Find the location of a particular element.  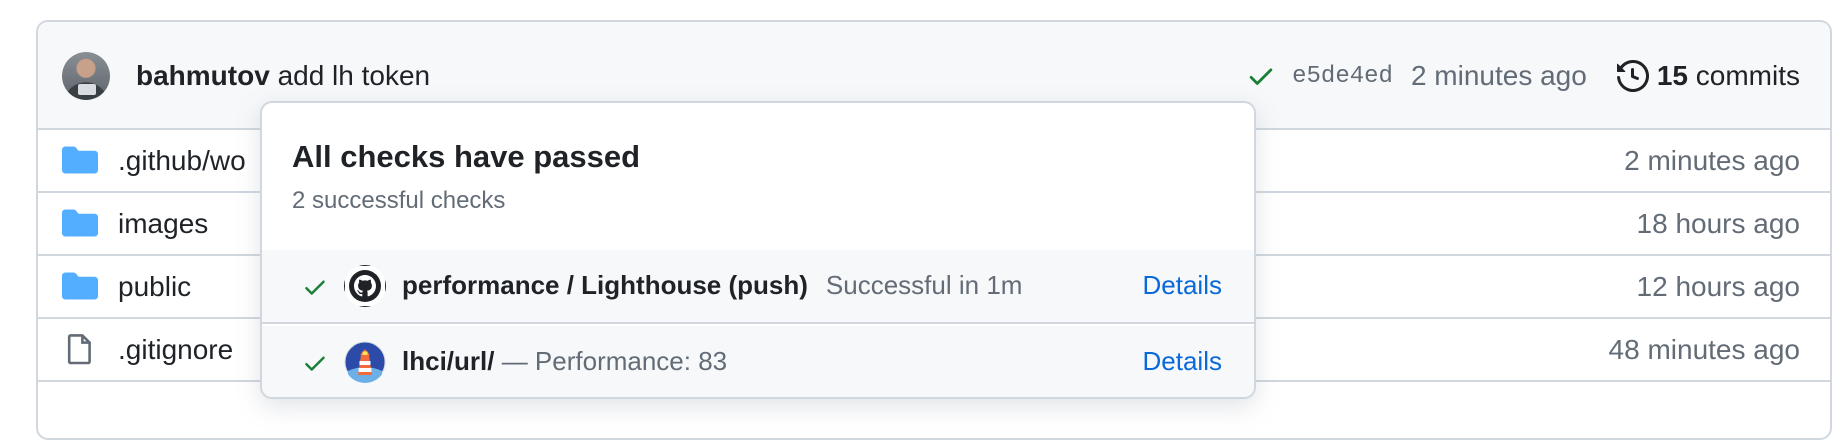

file-name-link: images is located at coordinates (163, 224).